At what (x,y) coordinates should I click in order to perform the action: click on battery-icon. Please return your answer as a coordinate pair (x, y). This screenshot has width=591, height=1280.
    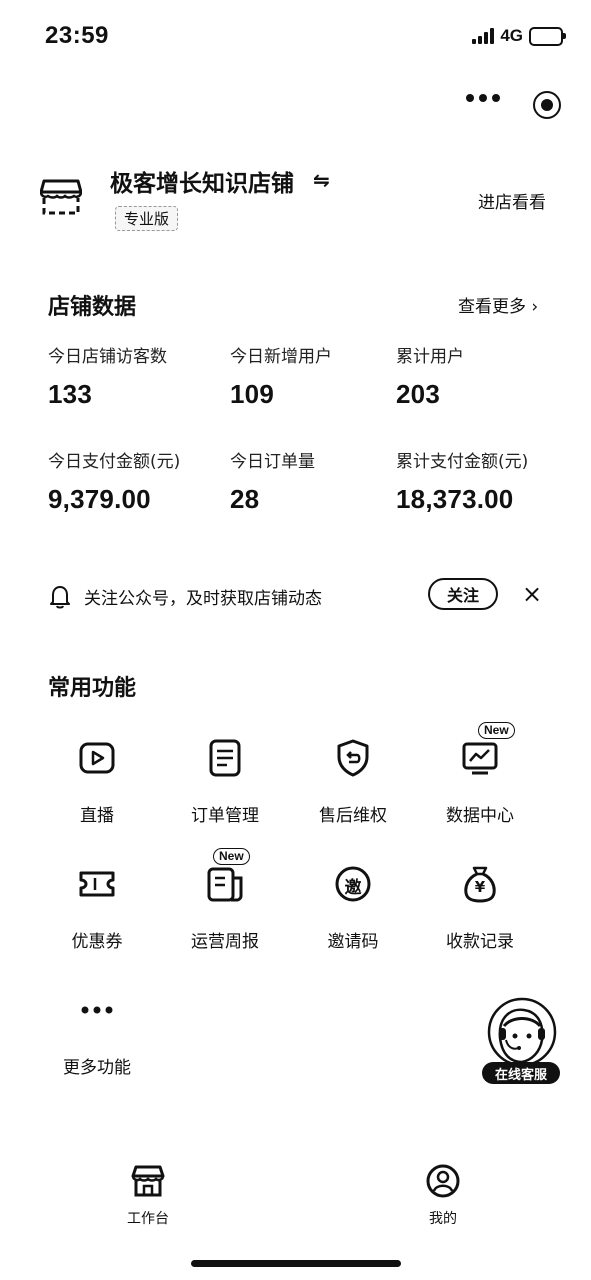
    Looking at the image, I should click on (547, 36).